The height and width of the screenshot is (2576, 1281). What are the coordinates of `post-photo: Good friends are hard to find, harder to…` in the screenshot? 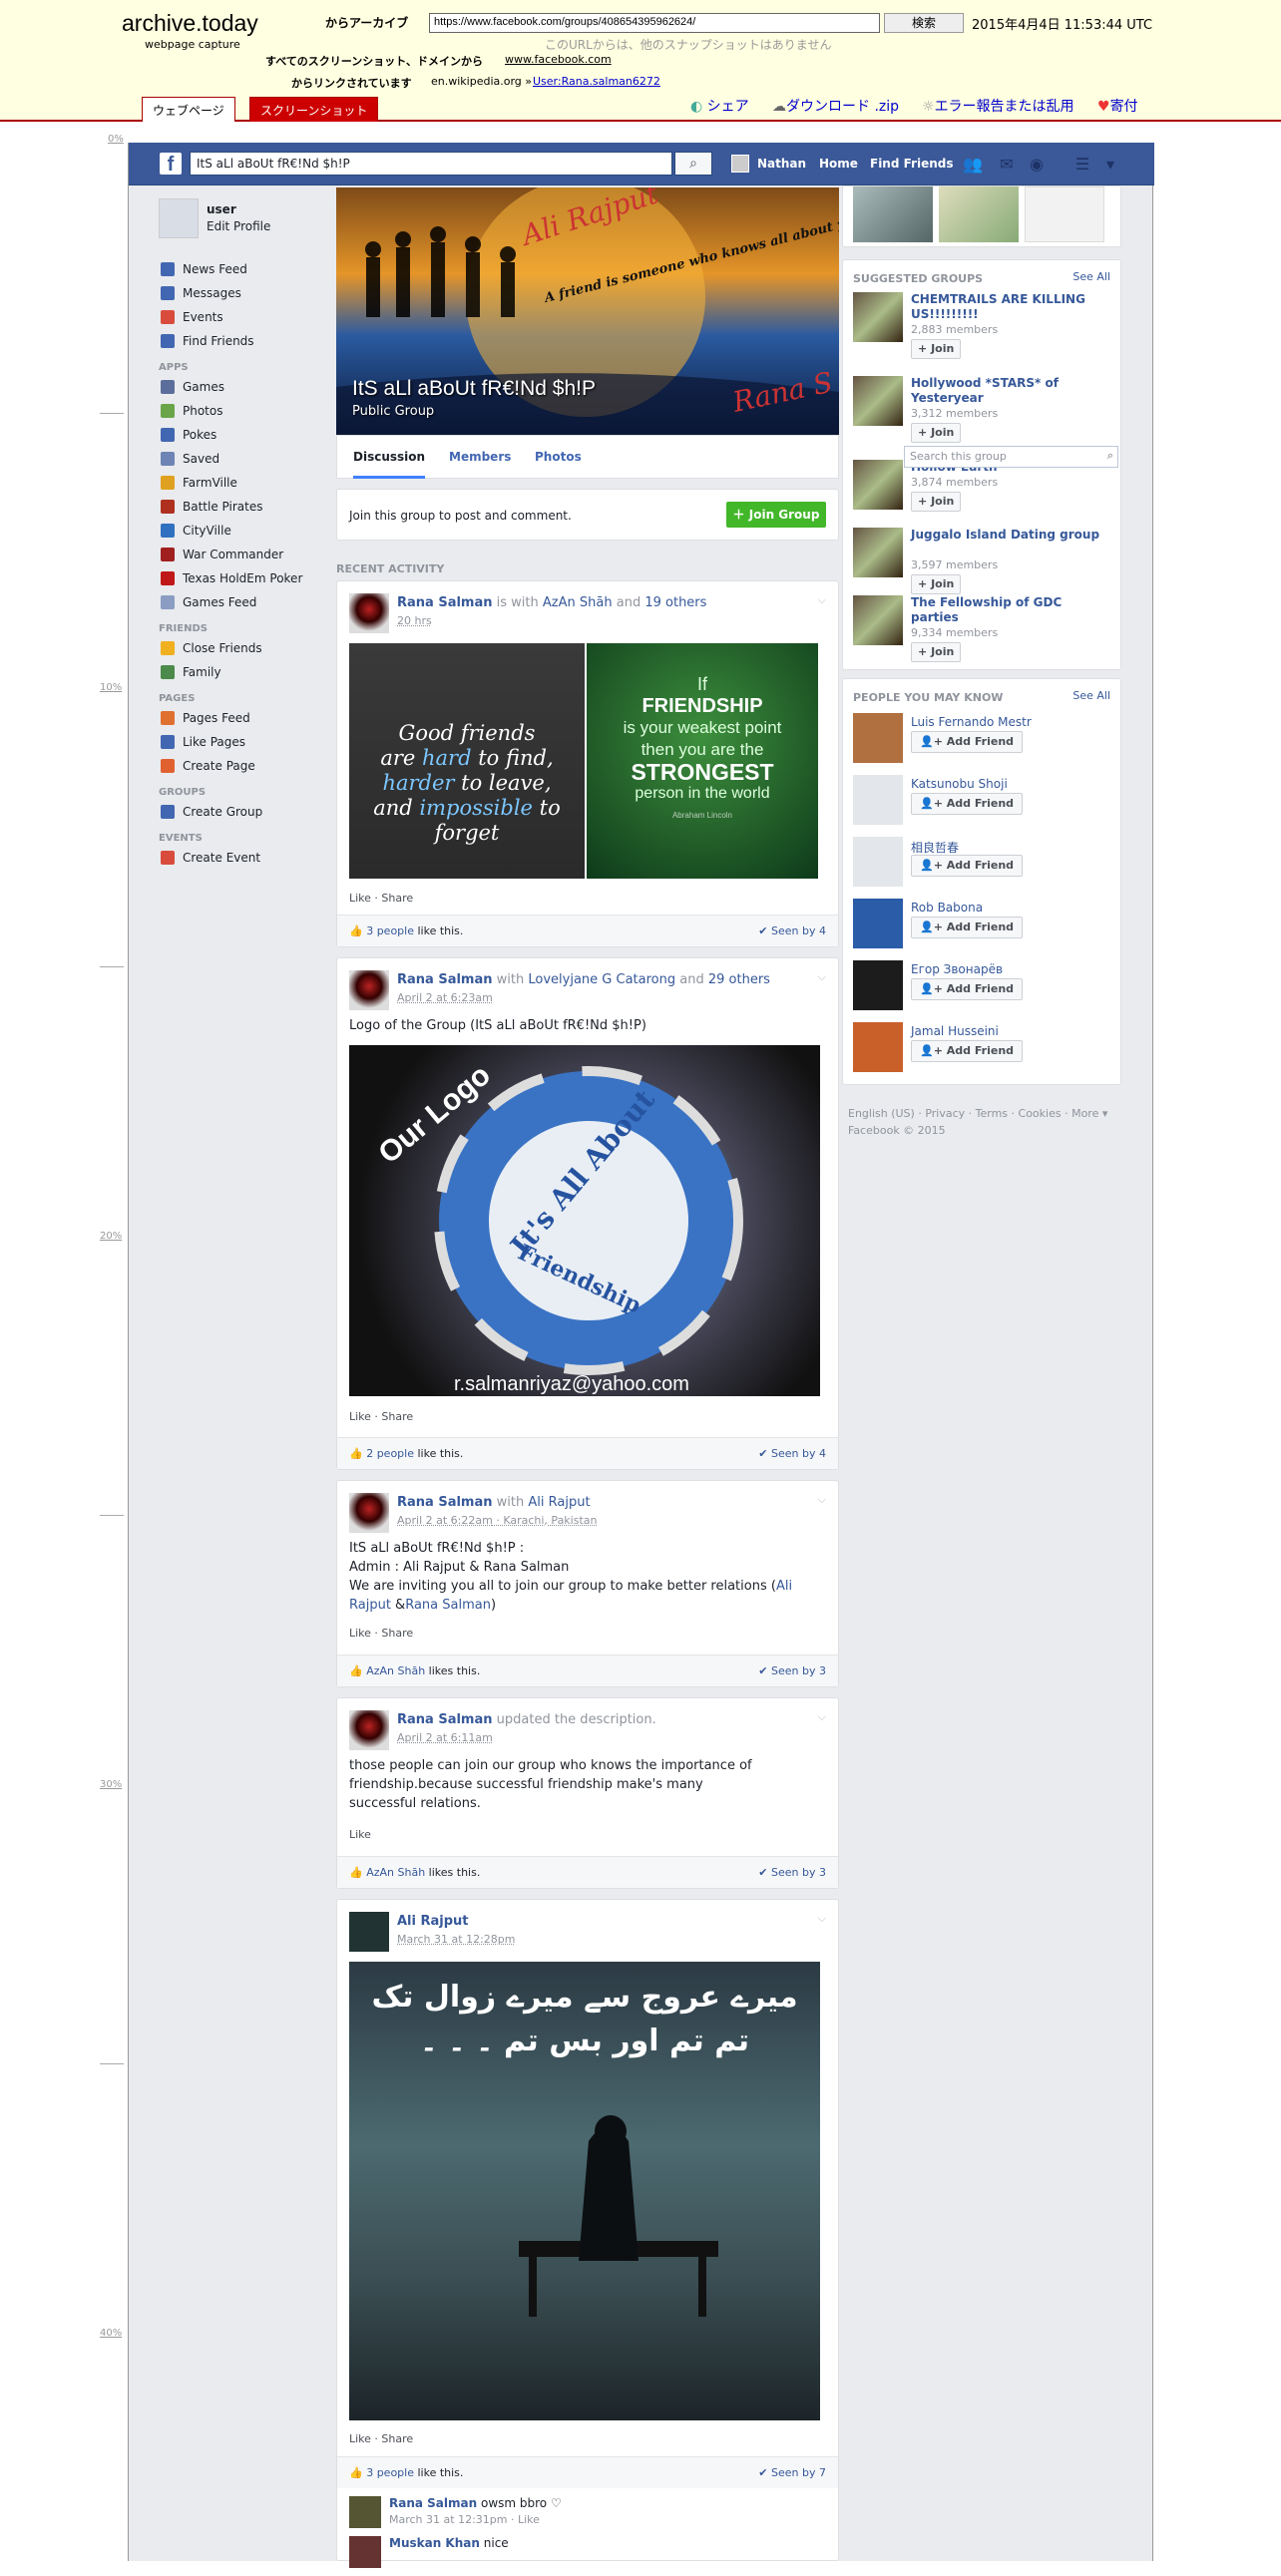 It's located at (467, 761).